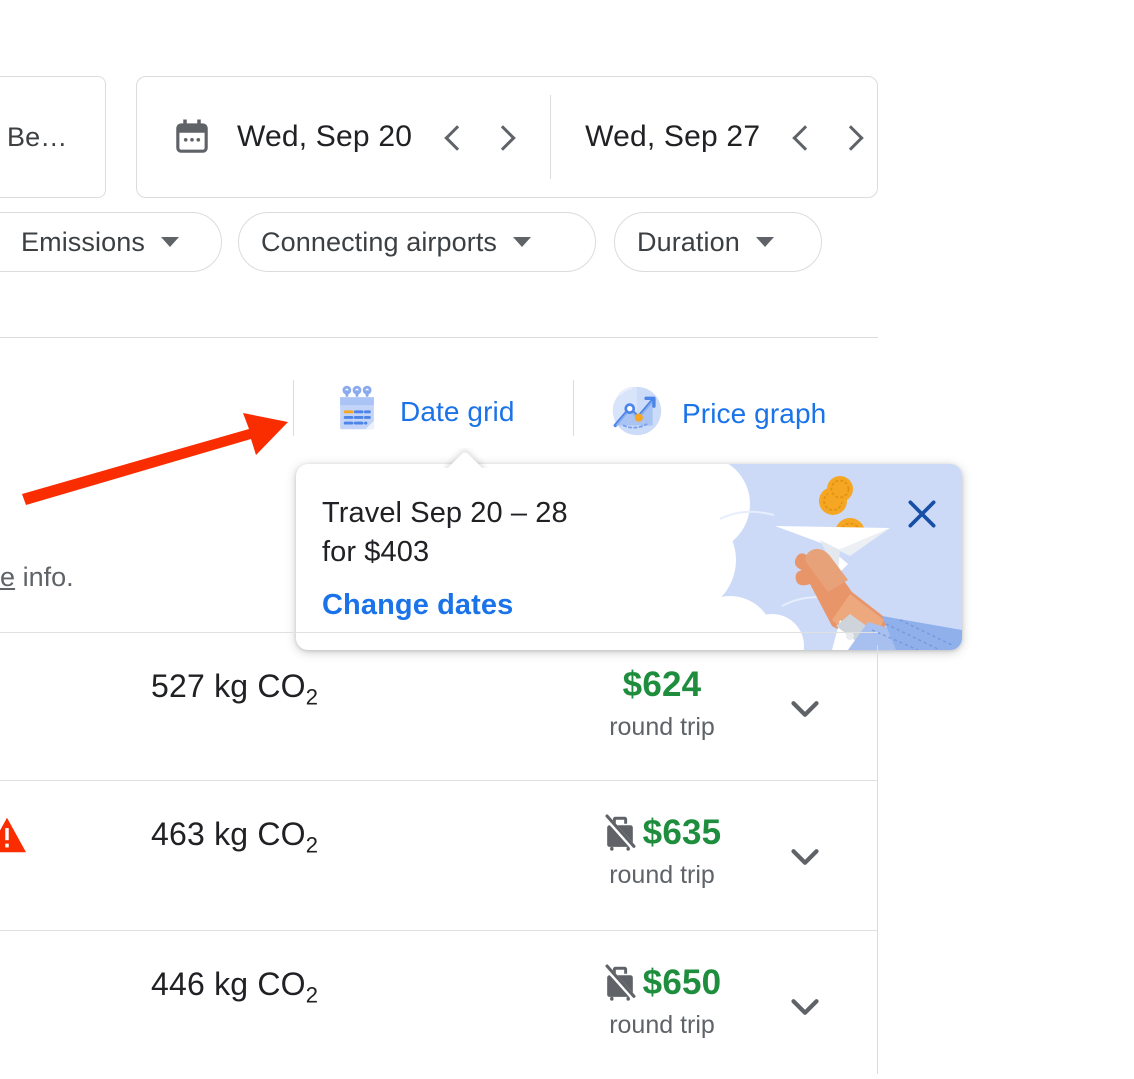 The image size is (1134, 1079). Describe the element at coordinates (192, 137) in the screenshot. I see `calendar-icon` at that location.